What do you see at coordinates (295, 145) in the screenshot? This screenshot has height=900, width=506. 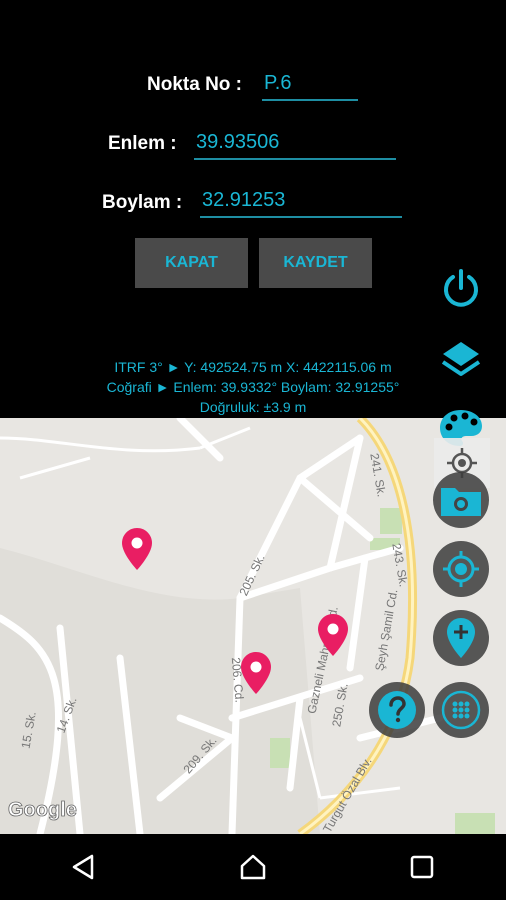 I see `latitude-field: 39.93506` at bounding box center [295, 145].